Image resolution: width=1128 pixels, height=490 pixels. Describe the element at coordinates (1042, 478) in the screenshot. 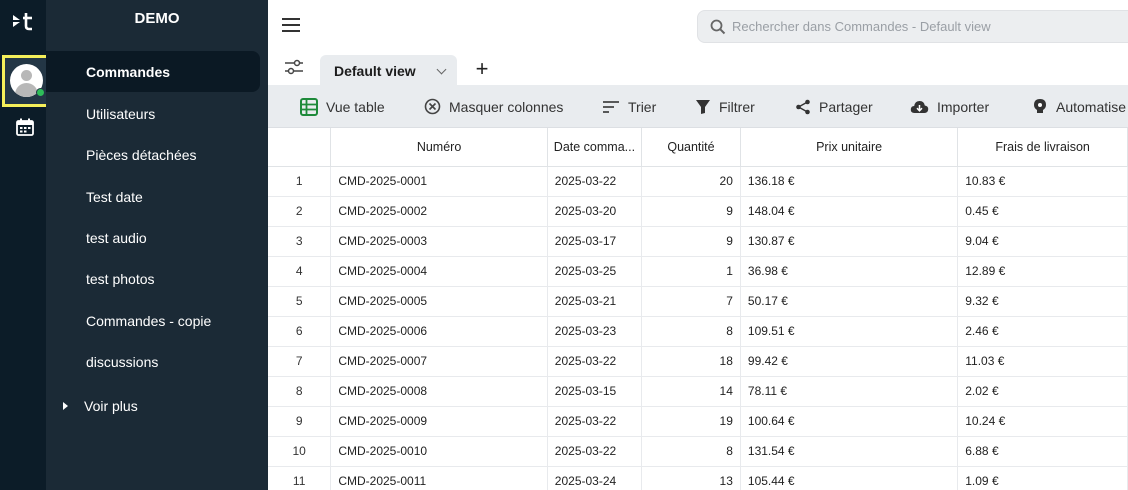

I see `frais-cell: 1.09 €` at that location.